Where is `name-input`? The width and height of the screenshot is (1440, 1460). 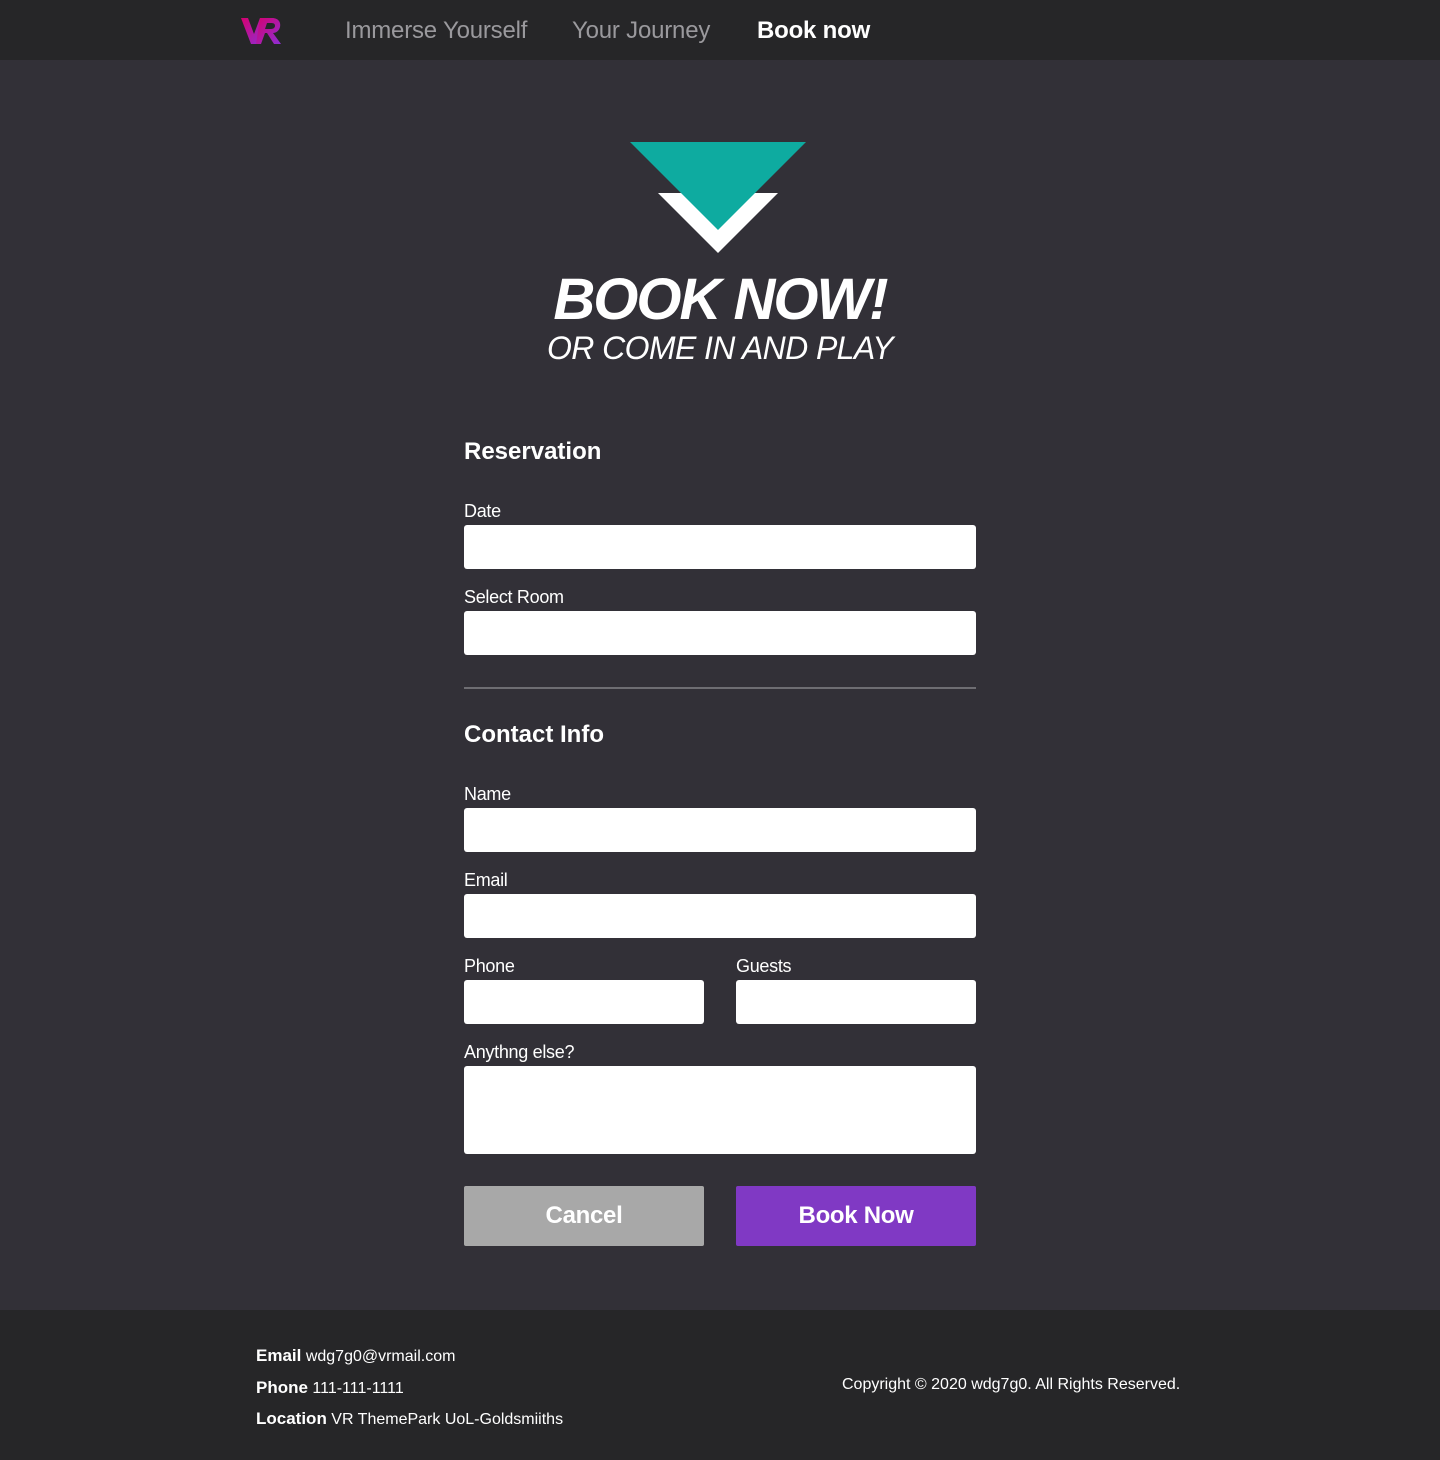 name-input is located at coordinates (720, 830).